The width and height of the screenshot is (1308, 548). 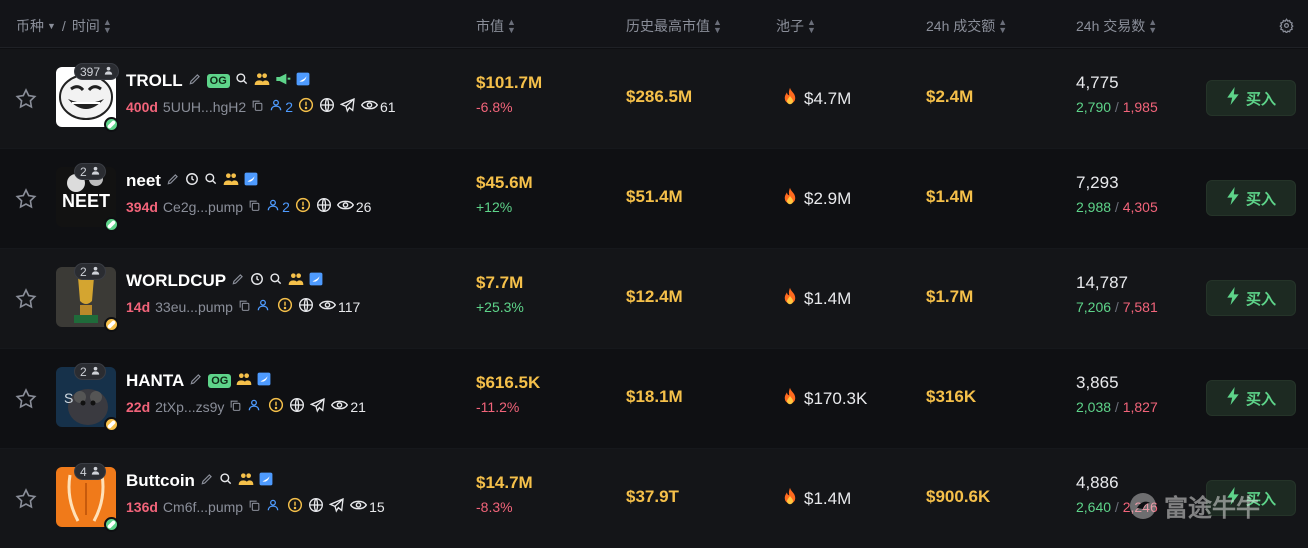 I want to click on token-meta-line: 136d Cm6f...pump 15, so click(x=255, y=506).